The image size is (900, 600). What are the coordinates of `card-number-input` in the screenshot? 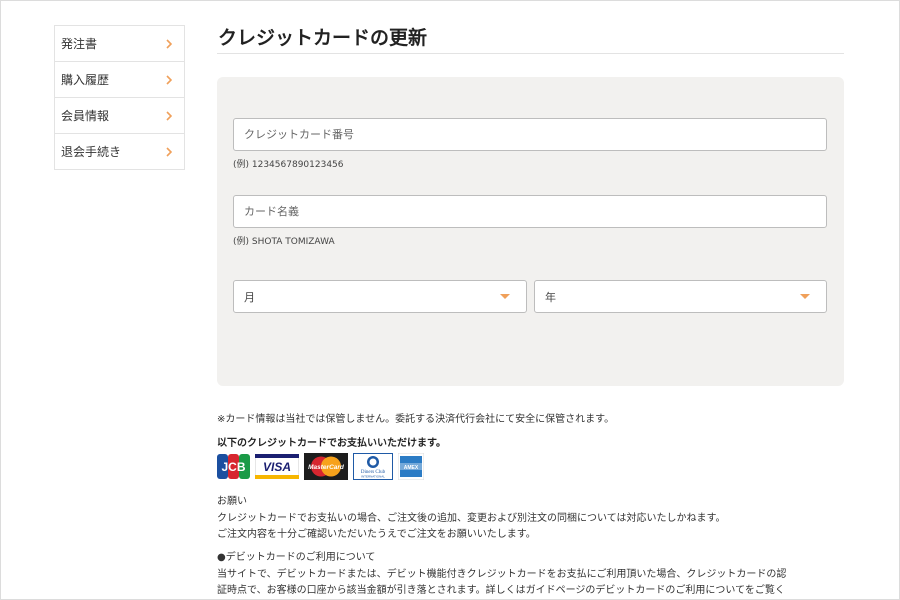 It's located at (530, 134).